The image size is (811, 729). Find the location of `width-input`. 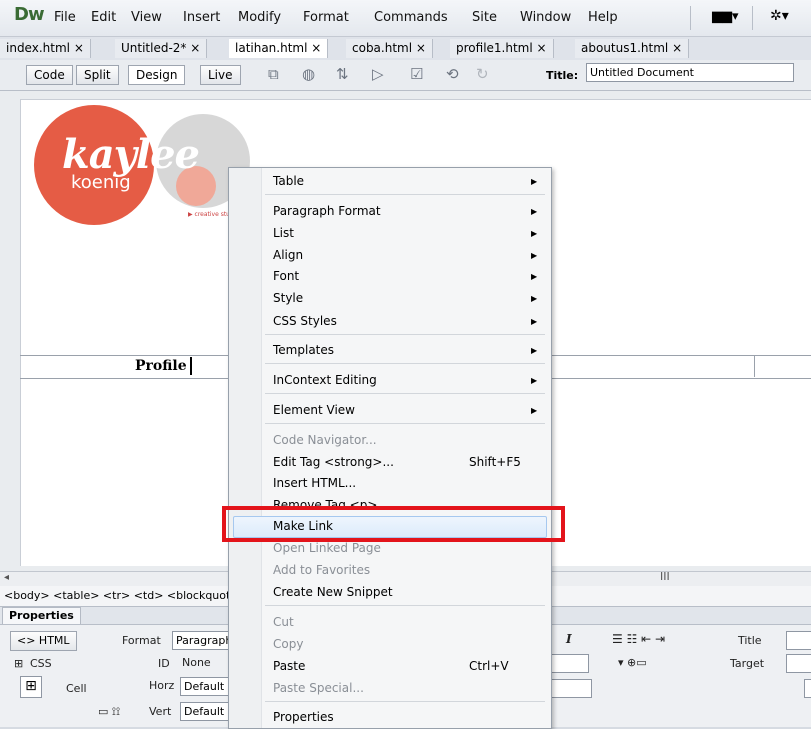

width-input is located at coordinates (568, 688).